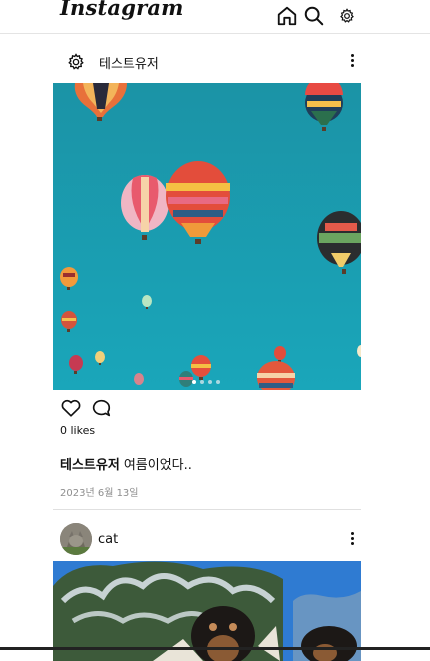 The height and width of the screenshot is (661, 430). Describe the element at coordinates (122, 10) in the screenshot. I see `instagram-logo: Instagram` at that location.